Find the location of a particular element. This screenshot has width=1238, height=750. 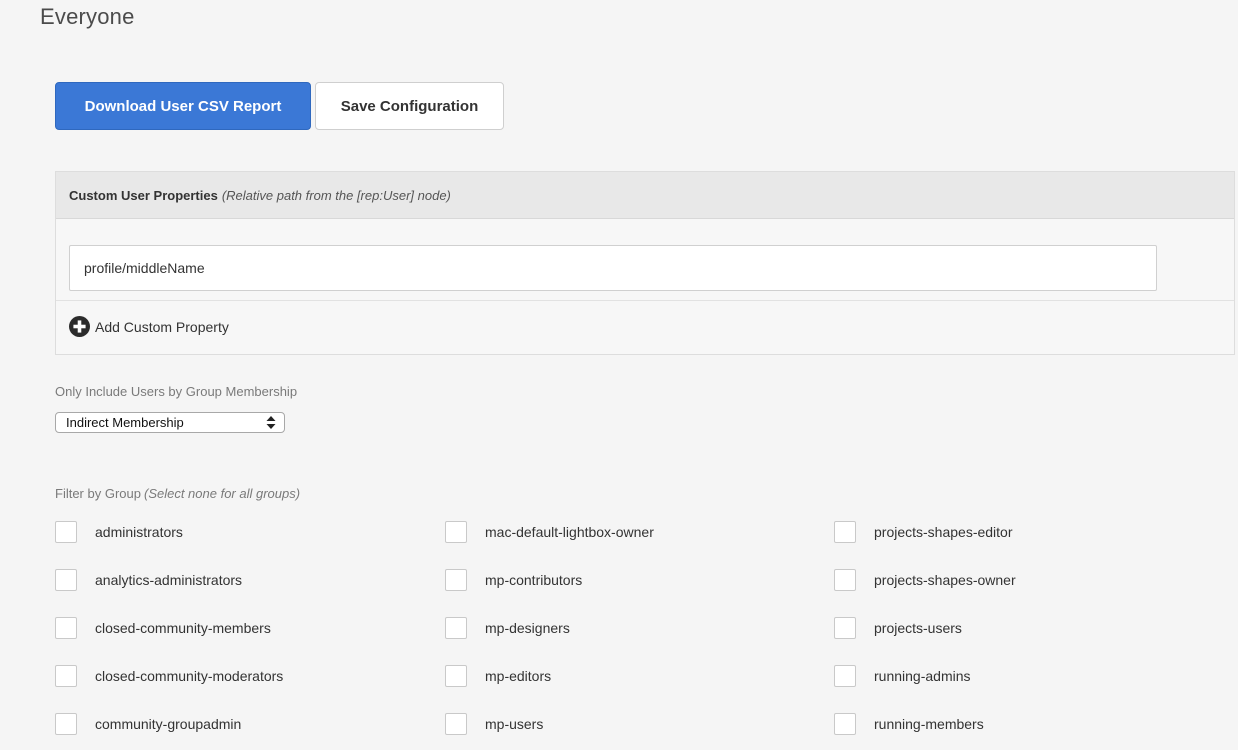

group-label: administrators is located at coordinates (139, 532).